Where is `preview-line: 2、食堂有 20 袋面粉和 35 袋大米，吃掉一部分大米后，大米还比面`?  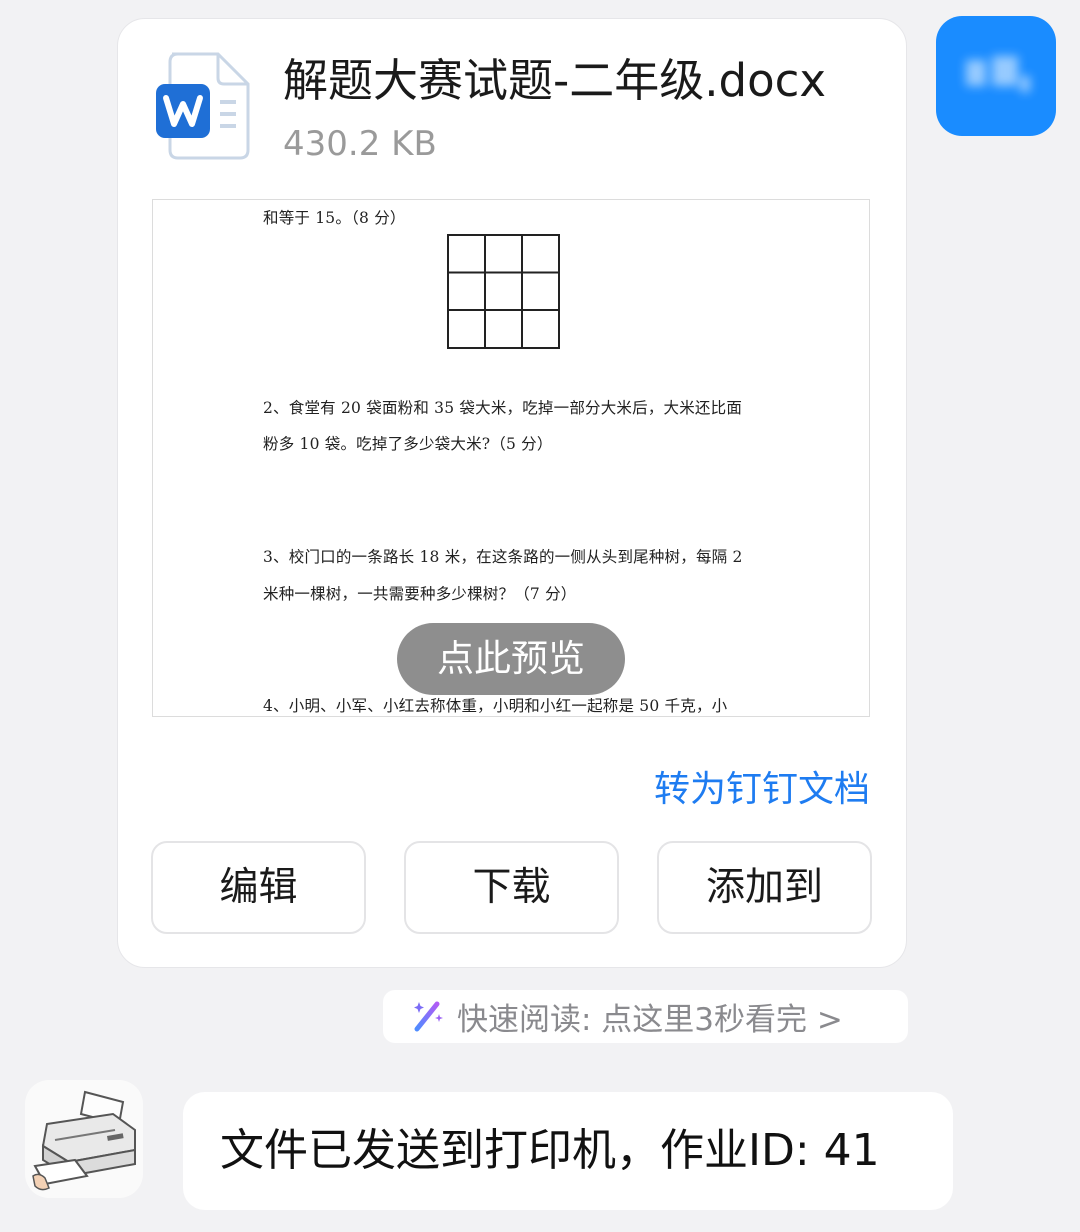 preview-line: 2、食堂有 20 袋面粉和 35 袋大米，吃掉一部分大米后，大米还比面 is located at coordinates (503, 408).